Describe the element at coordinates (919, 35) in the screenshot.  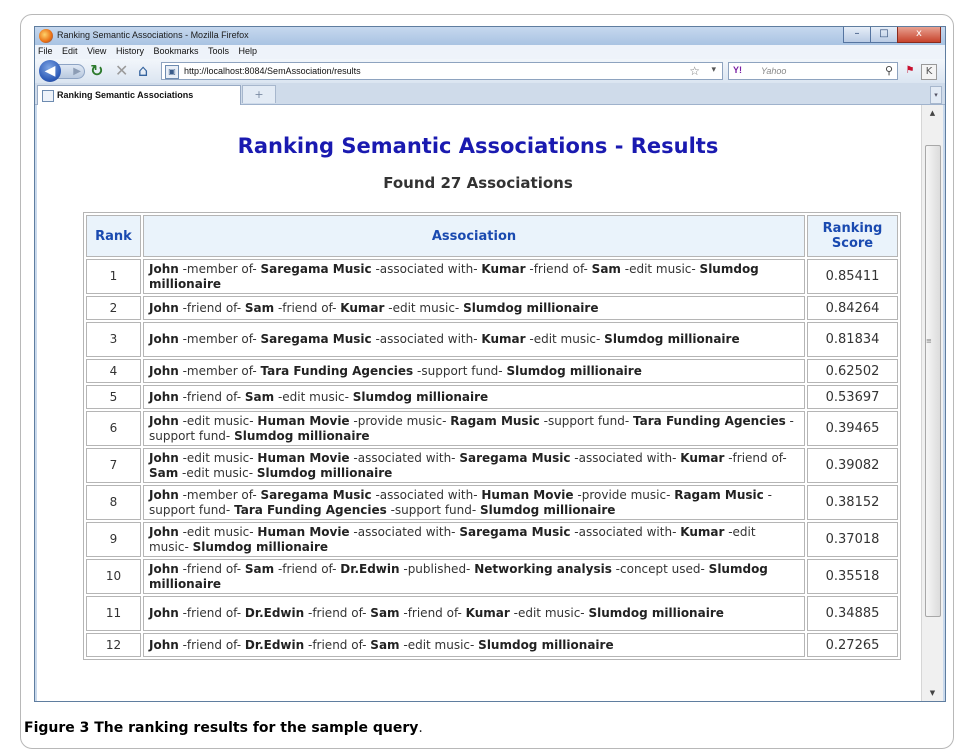
I see `close-button: x` at that location.